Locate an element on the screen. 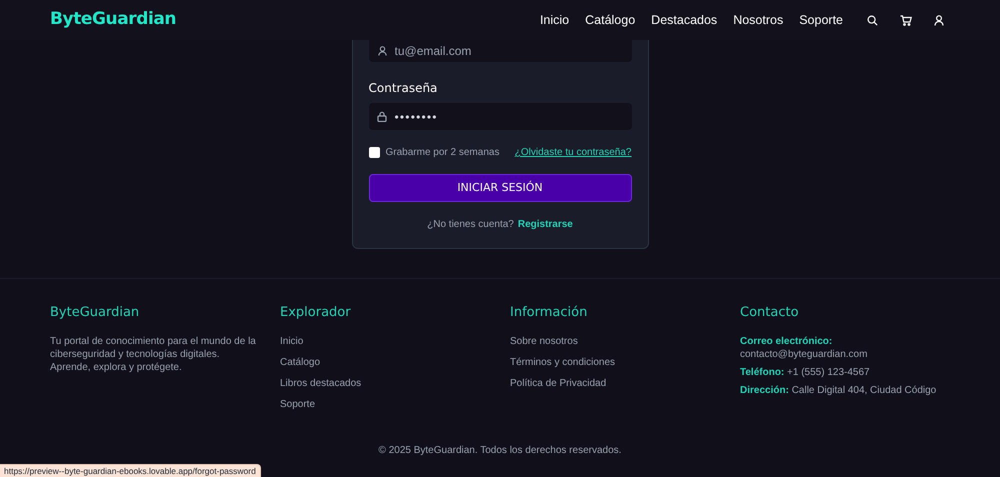  password-field: •••••••• is located at coordinates (500, 116).